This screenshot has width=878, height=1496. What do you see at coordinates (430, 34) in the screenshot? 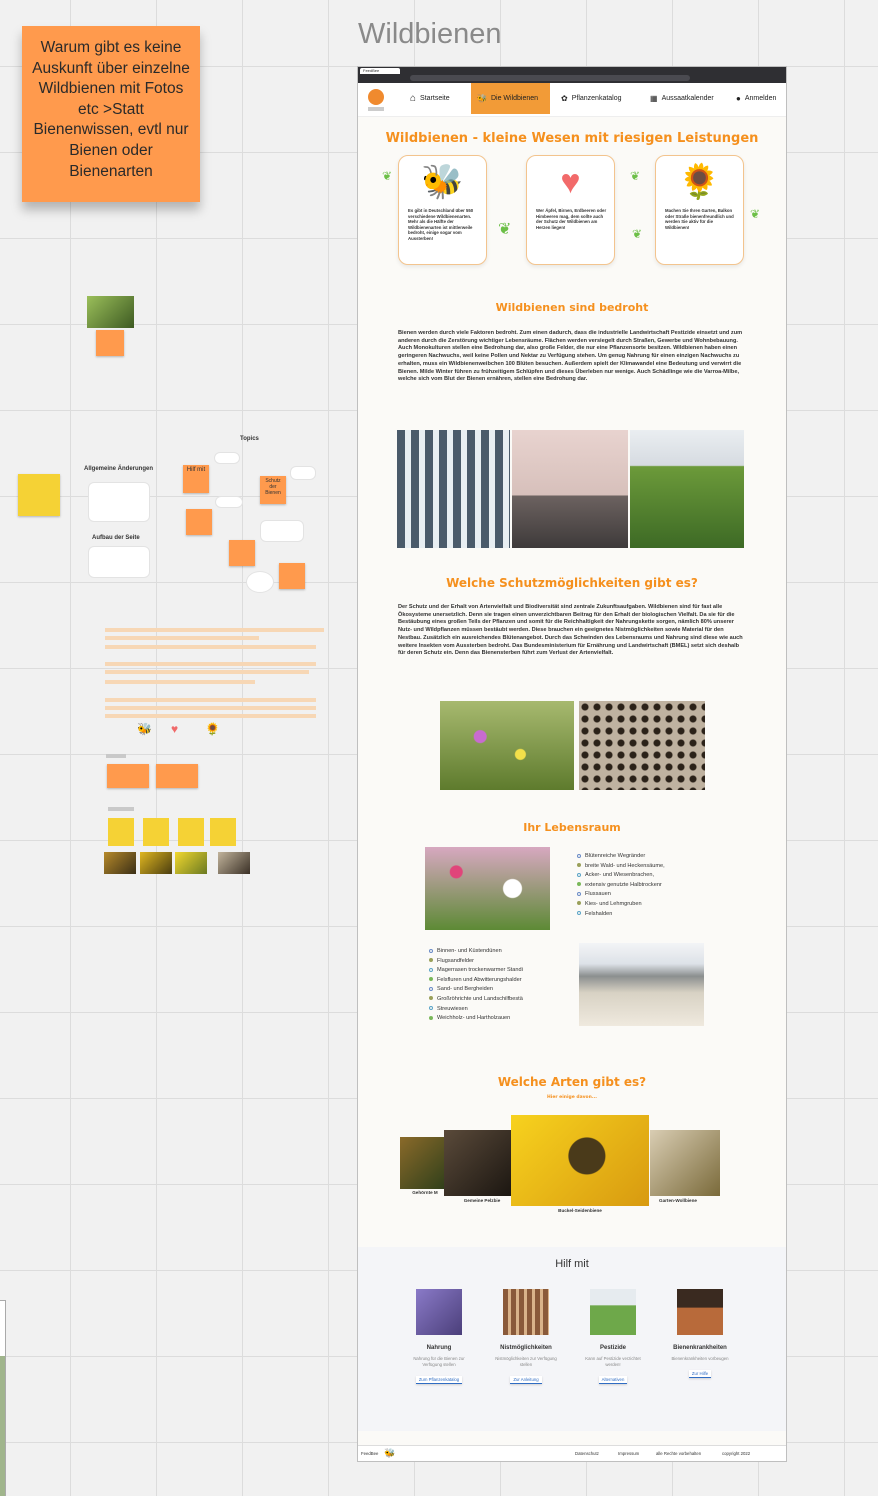
I see `board-title: Wildbienen` at bounding box center [430, 34].